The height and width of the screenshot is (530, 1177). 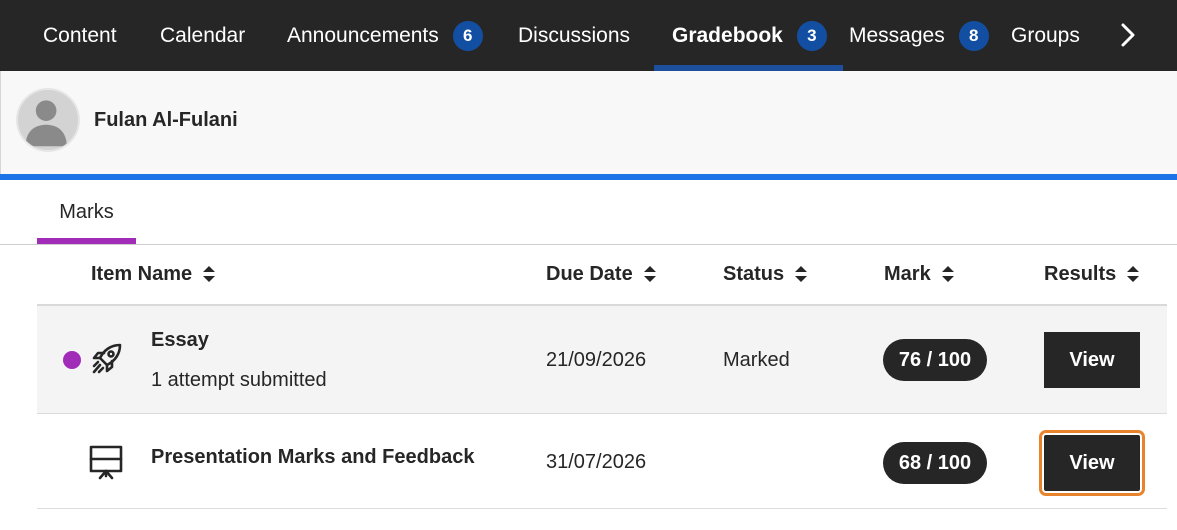 What do you see at coordinates (907, 273) in the screenshot?
I see `column-header-label: Mark` at bounding box center [907, 273].